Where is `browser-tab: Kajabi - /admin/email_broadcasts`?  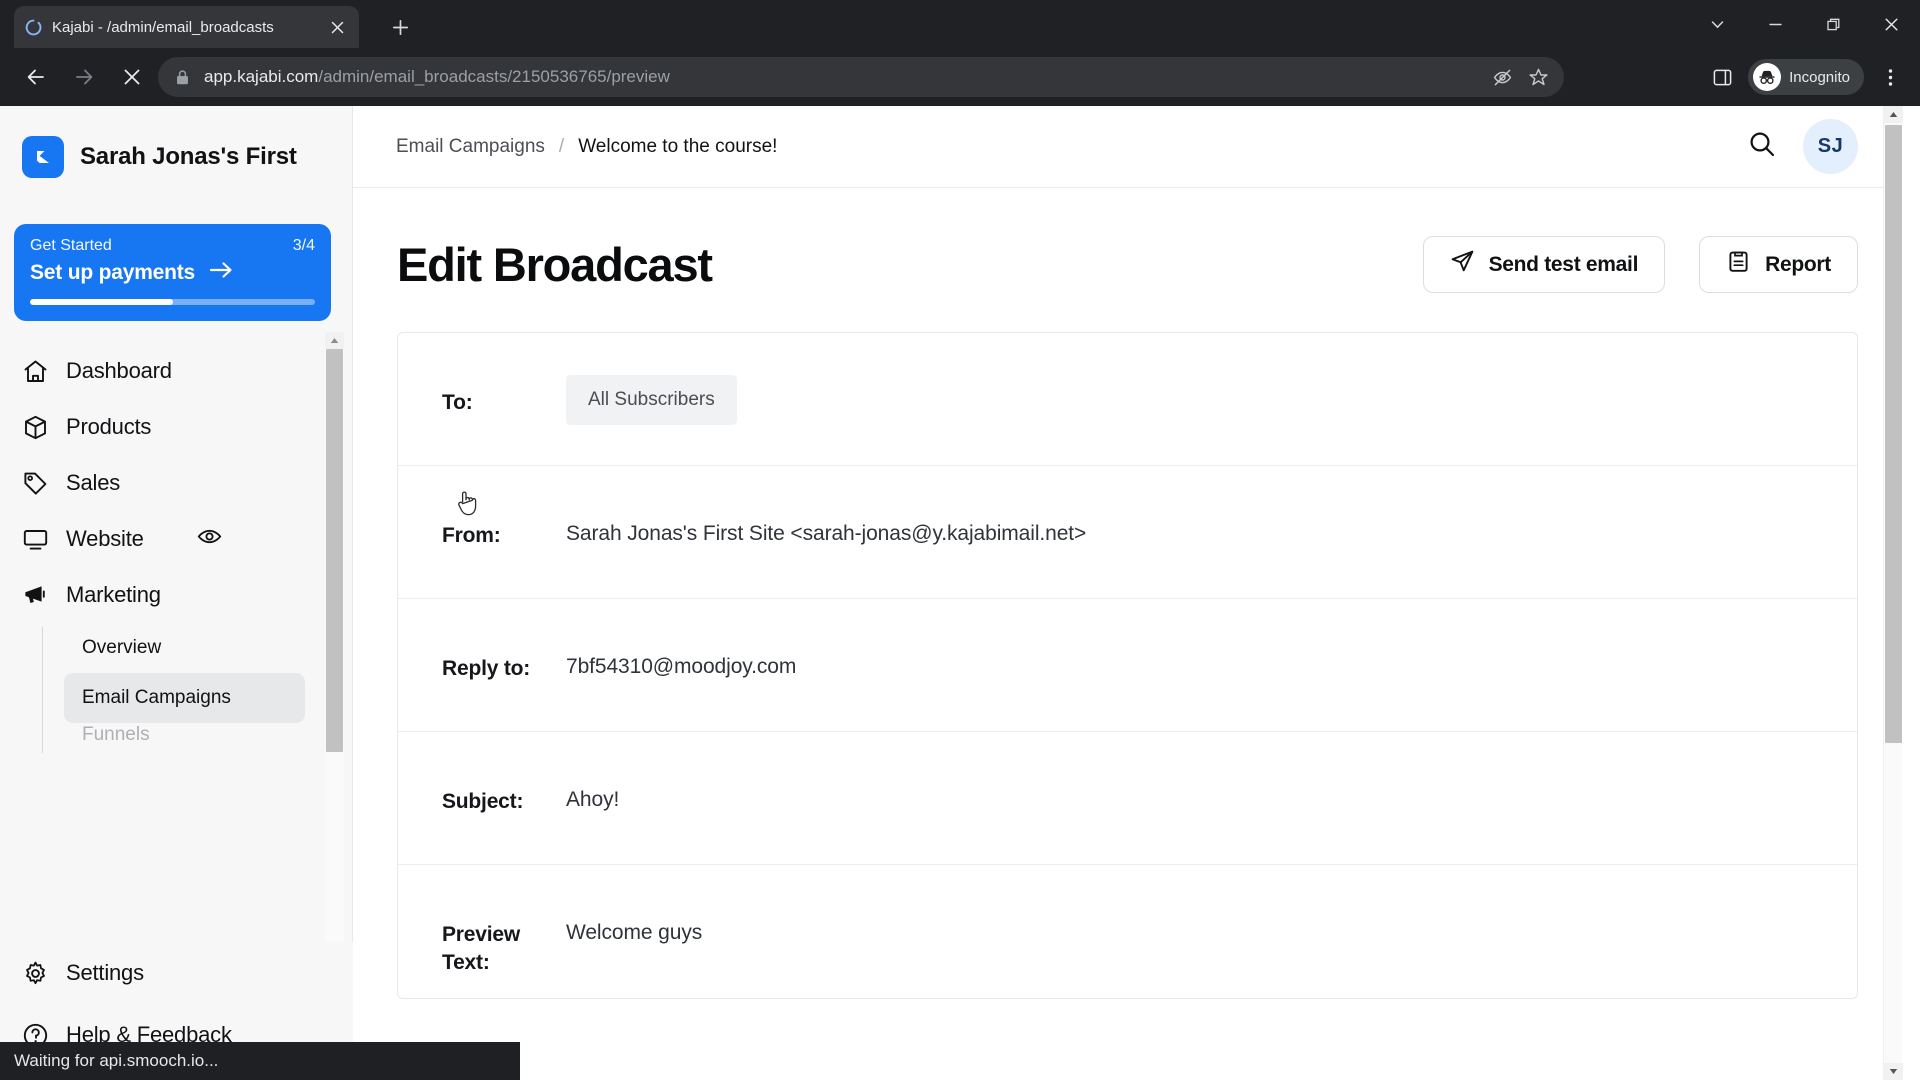 browser-tab: Kajabi - /admin/email_broadcasts is located at coordinates (186, 27).